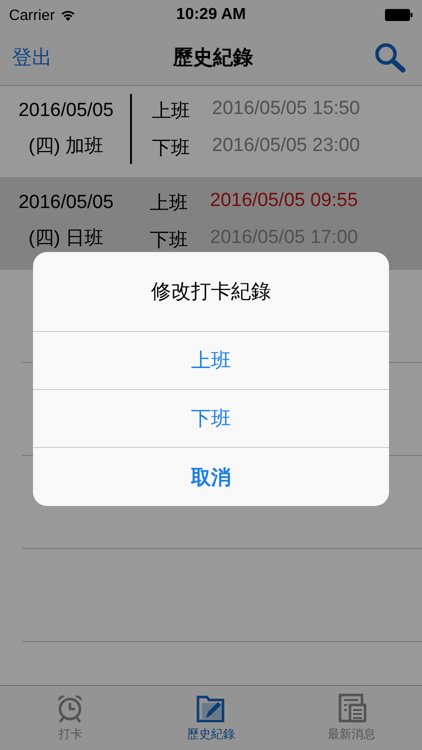  What do you see at coordinates (390, 58) in the screenshot?
I see `search-icon` at bounding box center [390, 58].